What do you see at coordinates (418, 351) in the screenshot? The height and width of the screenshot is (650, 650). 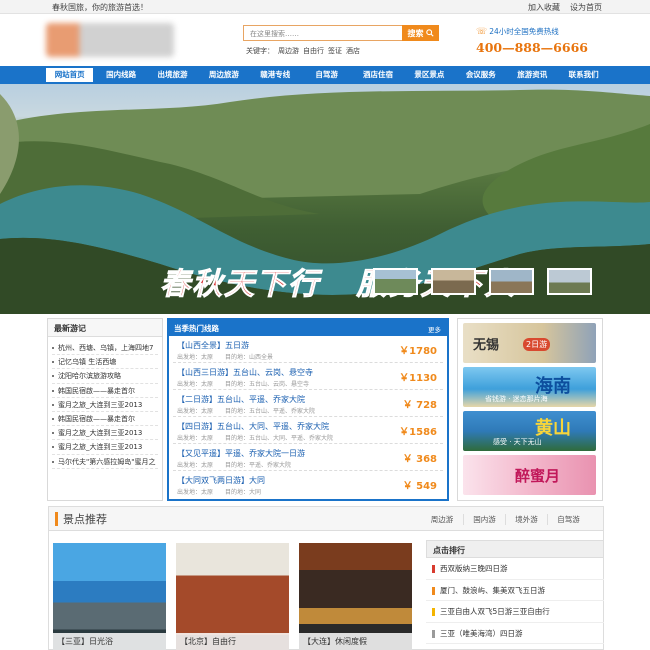 I see `route-price: ￥1780` at bounding box center [418, 351].